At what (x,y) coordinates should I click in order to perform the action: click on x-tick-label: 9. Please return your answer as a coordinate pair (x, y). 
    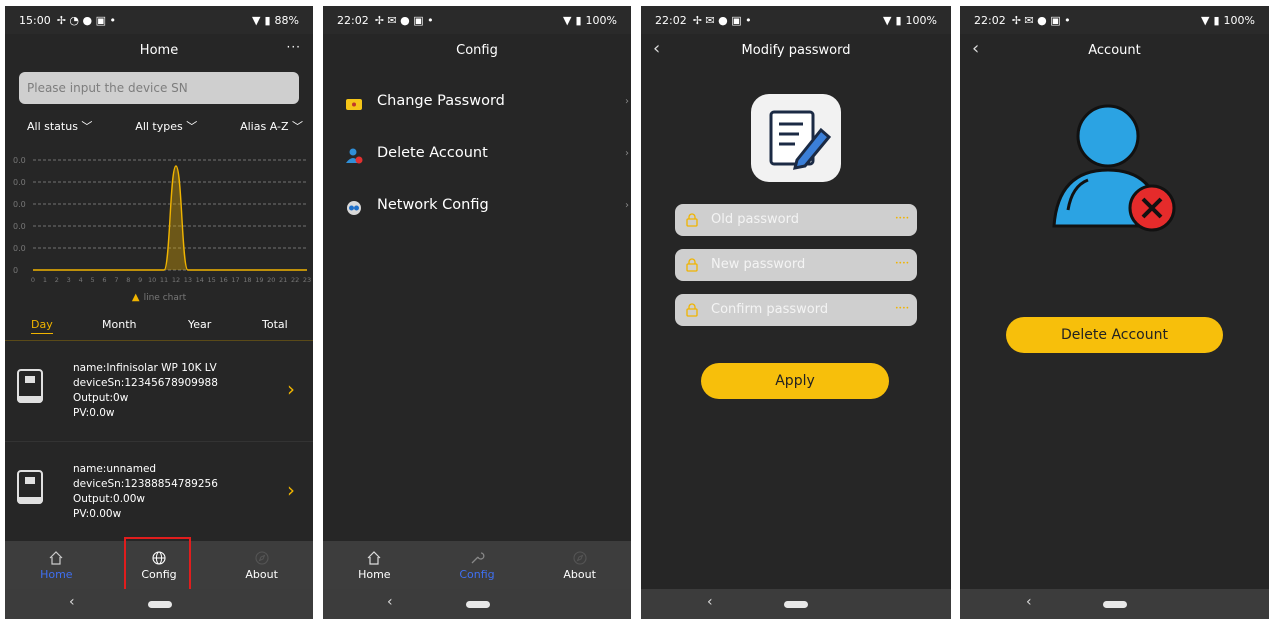
    Looking at the image, I should click on (140, 280).